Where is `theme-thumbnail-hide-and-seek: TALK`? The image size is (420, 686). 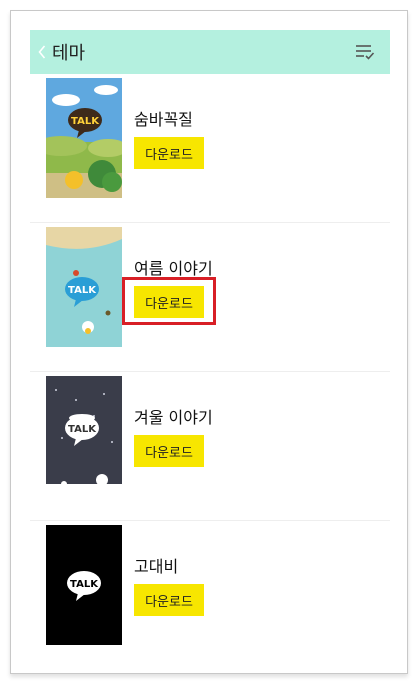
theme-thumbnail-hide-and-seek: TALK is located at coordinates (84, 138).